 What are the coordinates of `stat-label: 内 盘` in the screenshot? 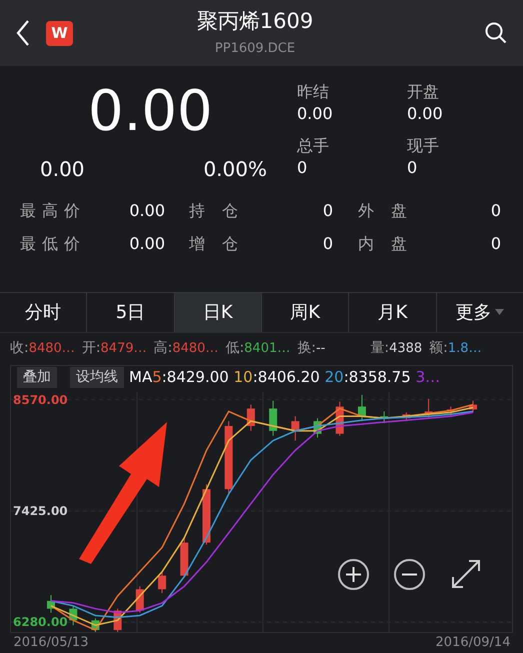 It's located at (386, 243).